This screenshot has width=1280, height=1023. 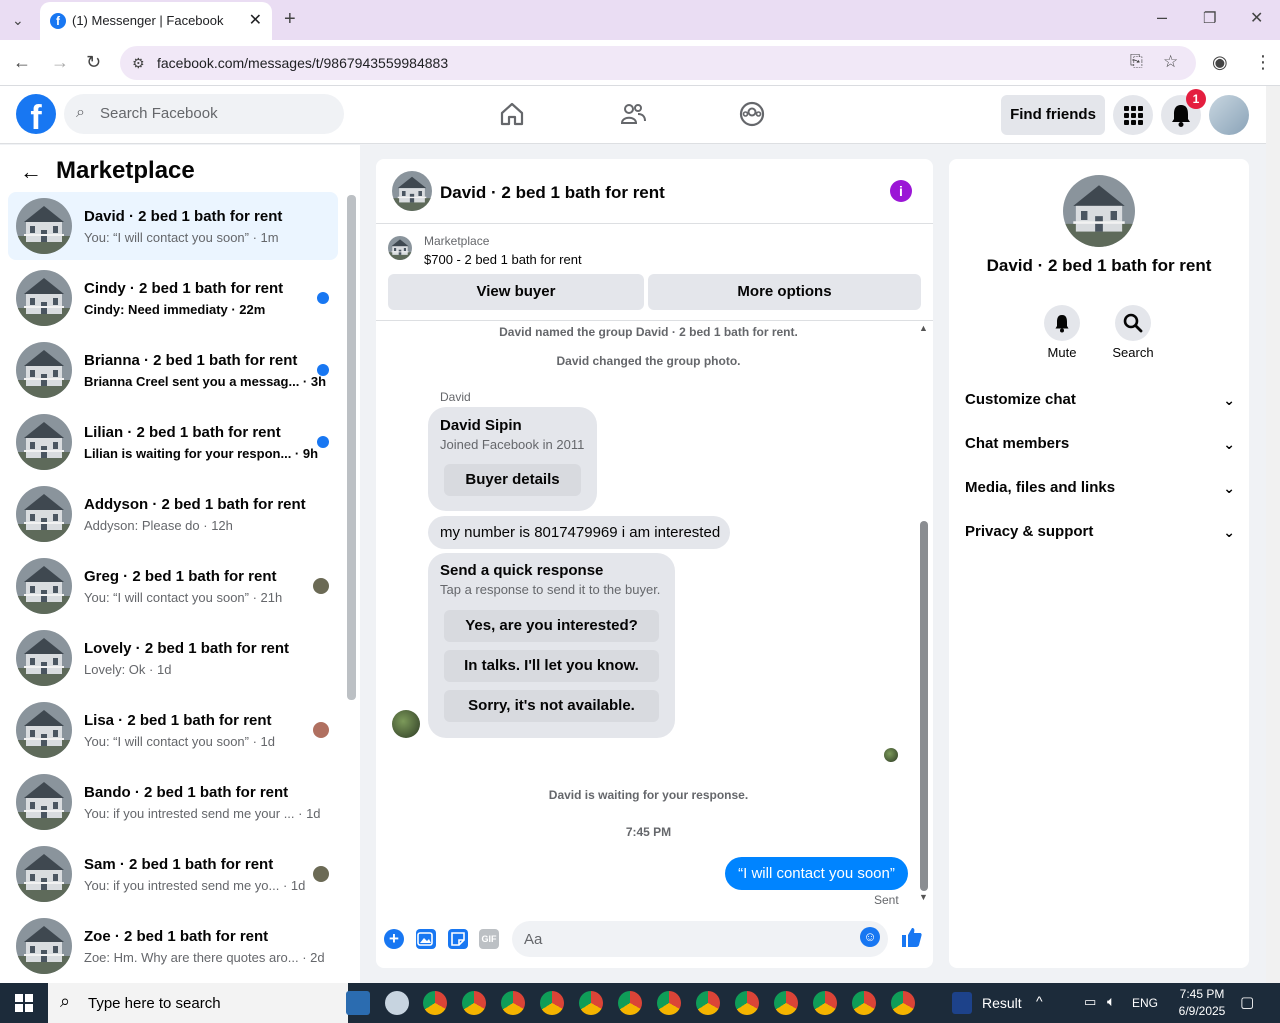 I want to click on reload-icon: ↻, so click(x=93, y=62).